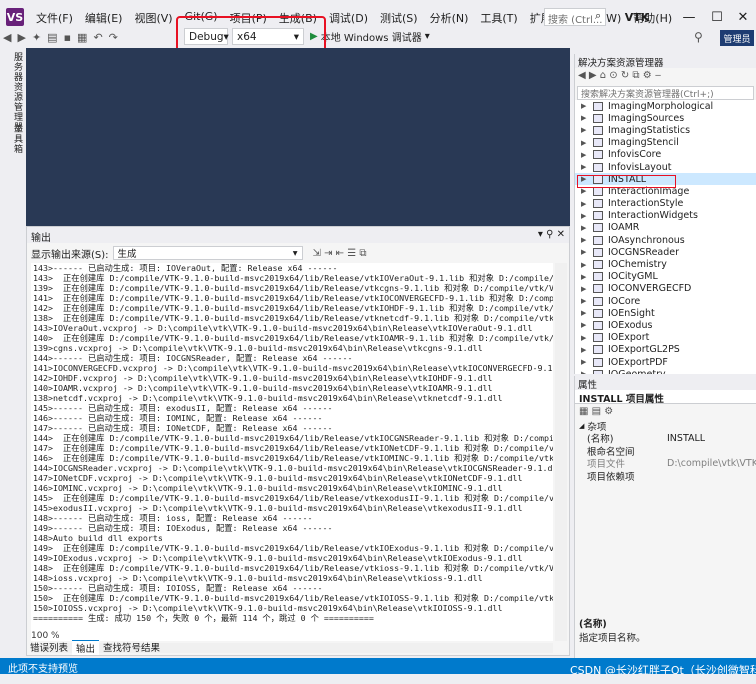 Image resolution: width=756 pixels, height=684 pixels. Describe the element at coordinates (370, 36) in the screenshot. I see `run-debugger-button: ▶ 本地 Windows 调试器 ▾` at that location.